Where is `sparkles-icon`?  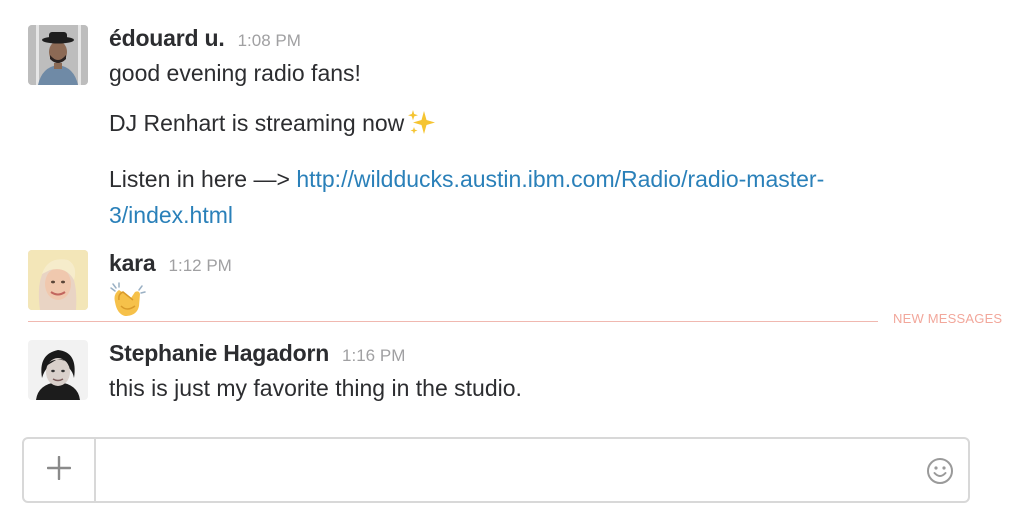 sparkles-icon is located at coordinates (422, 127).